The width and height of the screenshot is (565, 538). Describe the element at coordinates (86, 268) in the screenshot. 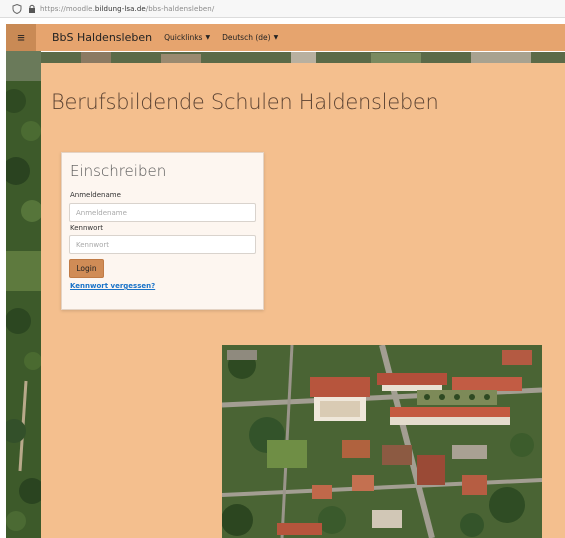

I see `login-button: Login` at that location.